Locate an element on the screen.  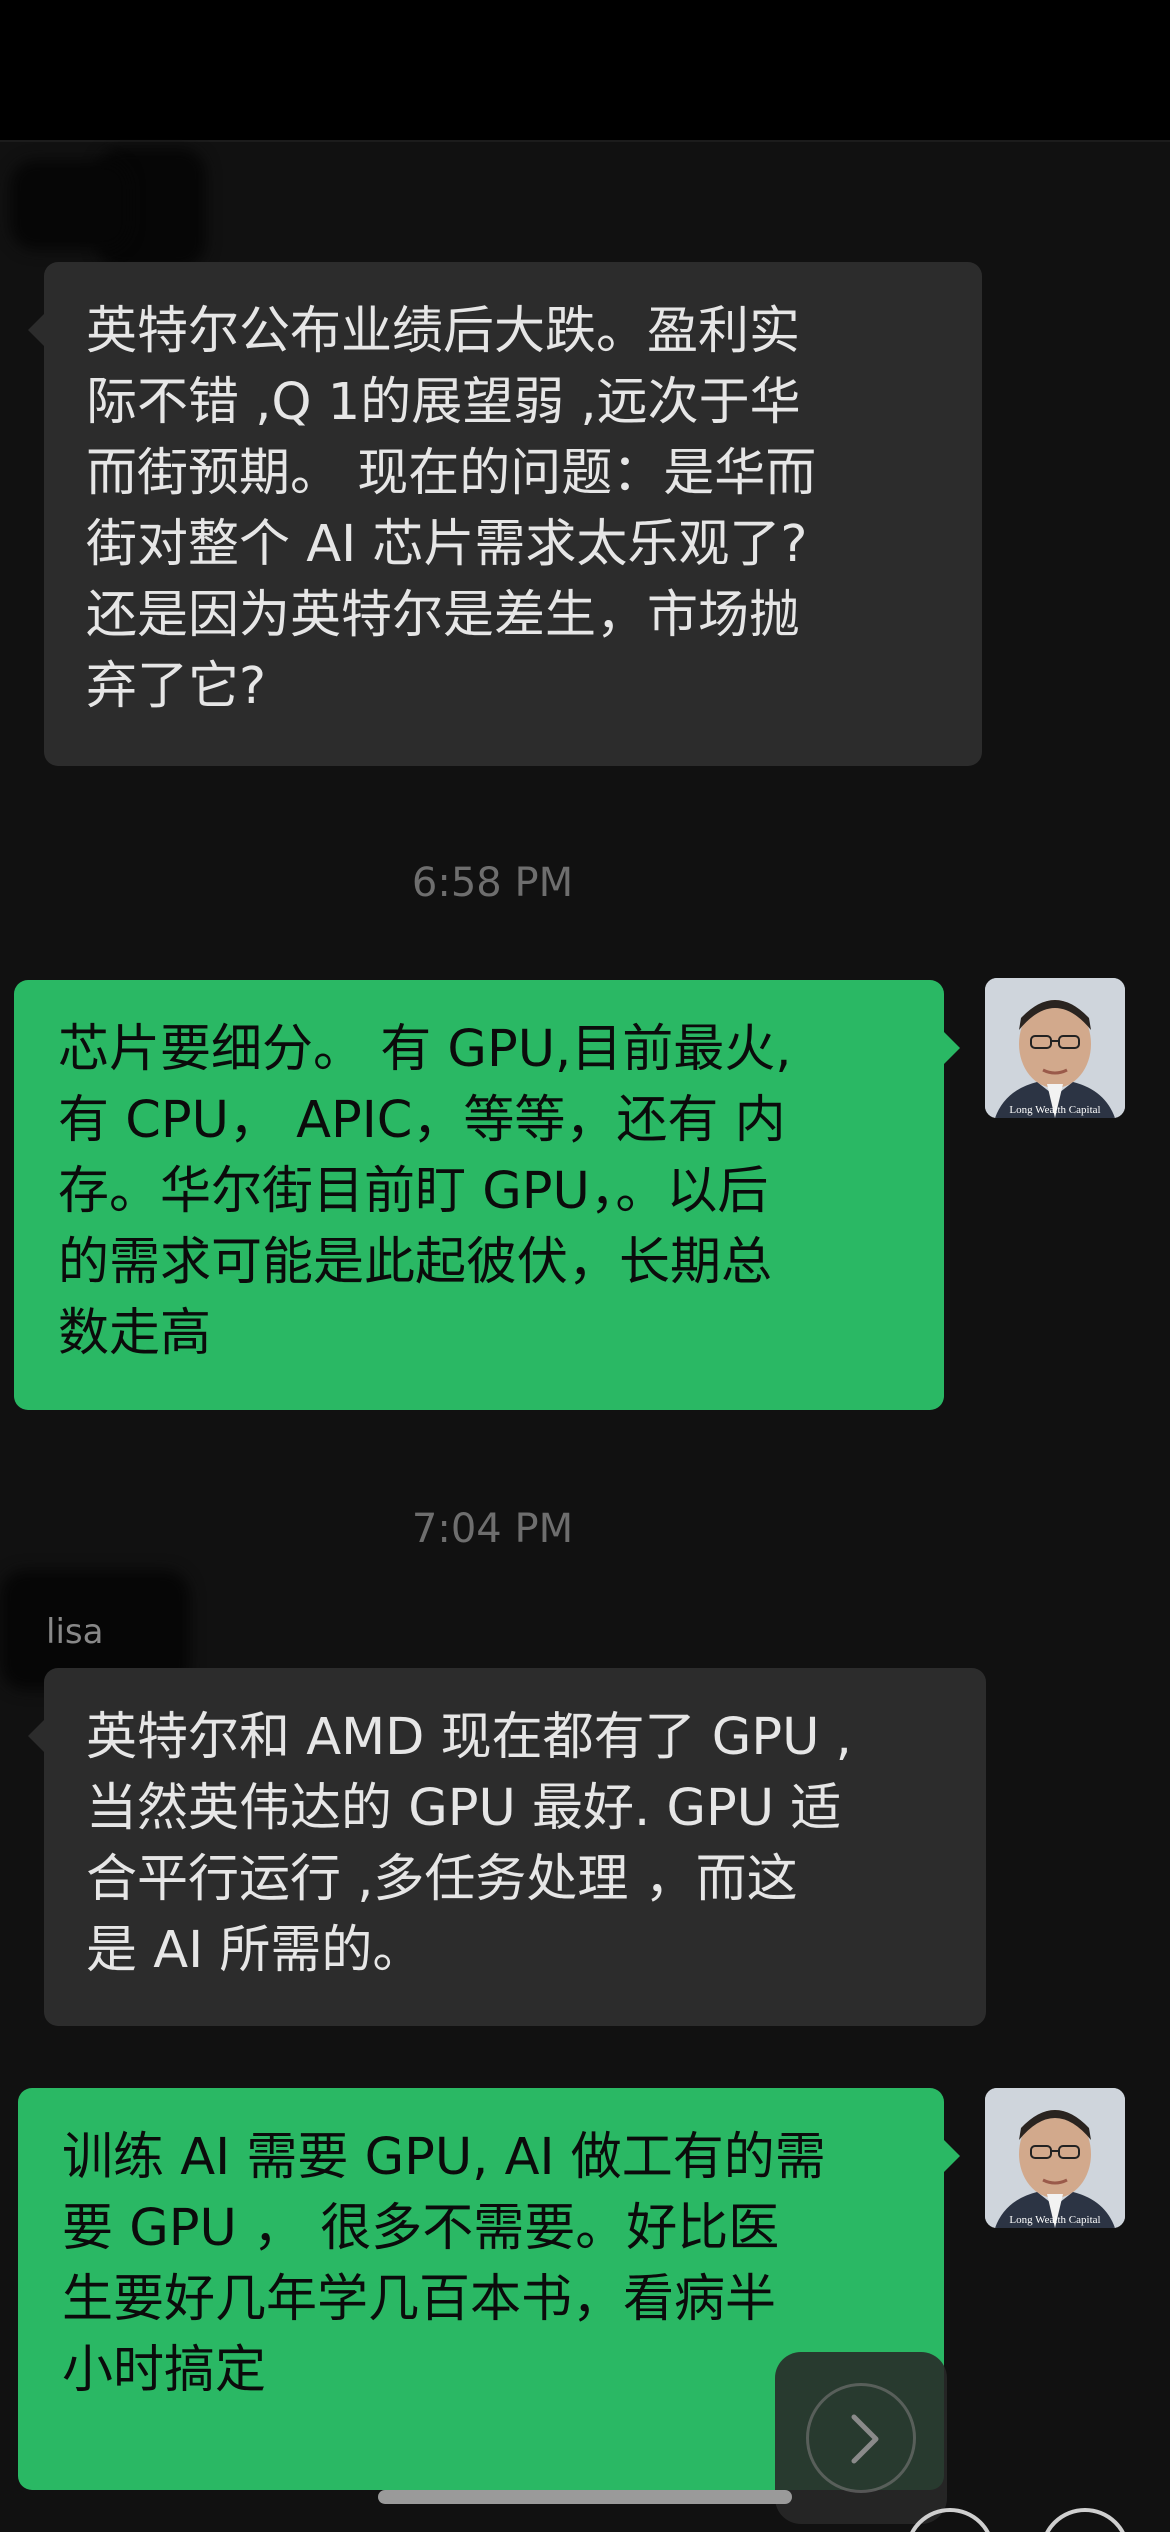
next-button-ring is located at coordinates (861, 2438).